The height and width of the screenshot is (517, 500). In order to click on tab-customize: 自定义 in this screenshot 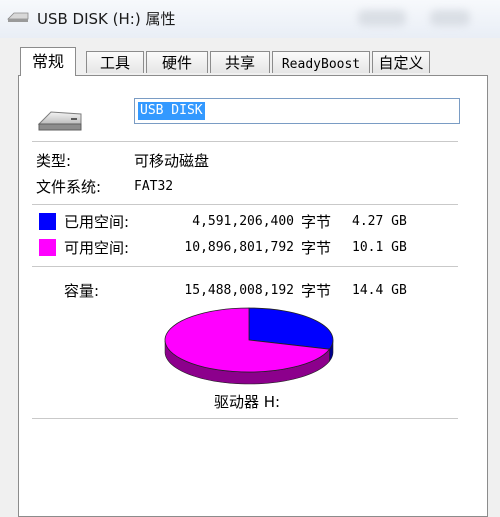, I will do `click(401, 62)`.